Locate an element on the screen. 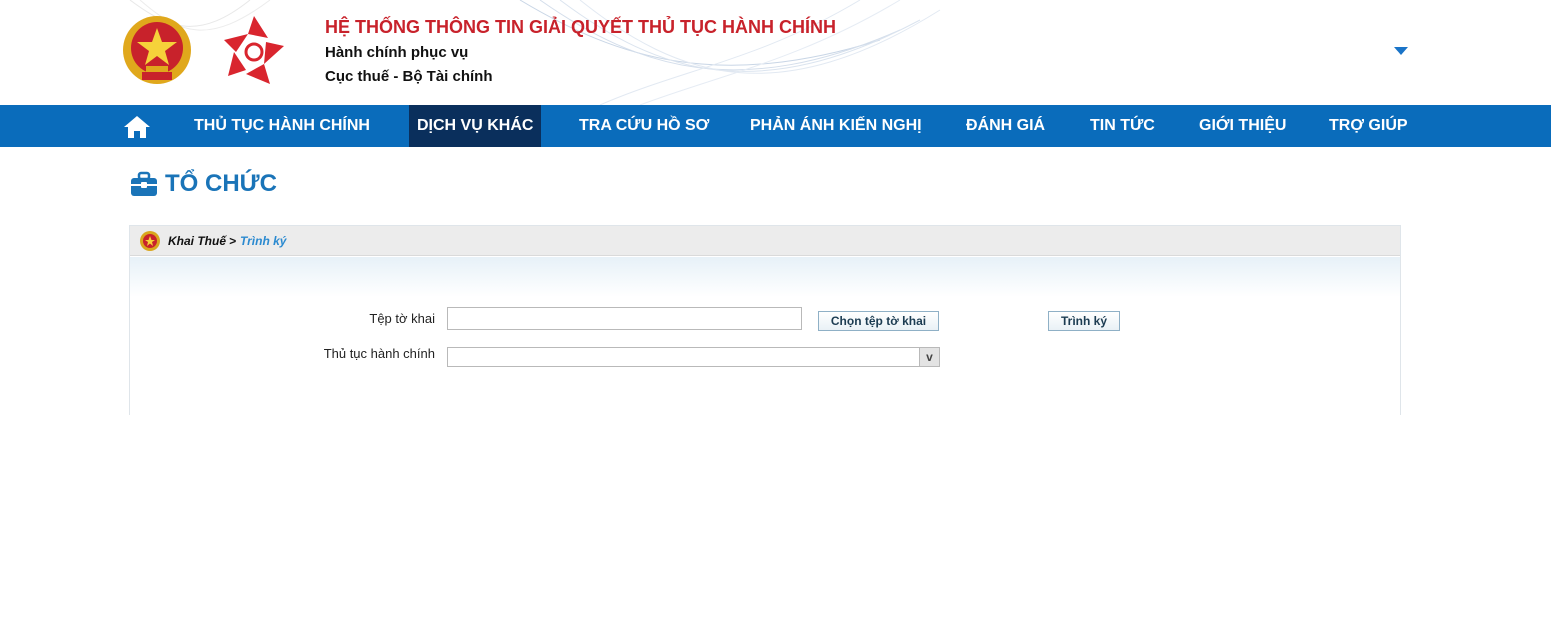 This screenshot has width=1551, height=627. panel-gradient-band is located at coordinates (765, 277).